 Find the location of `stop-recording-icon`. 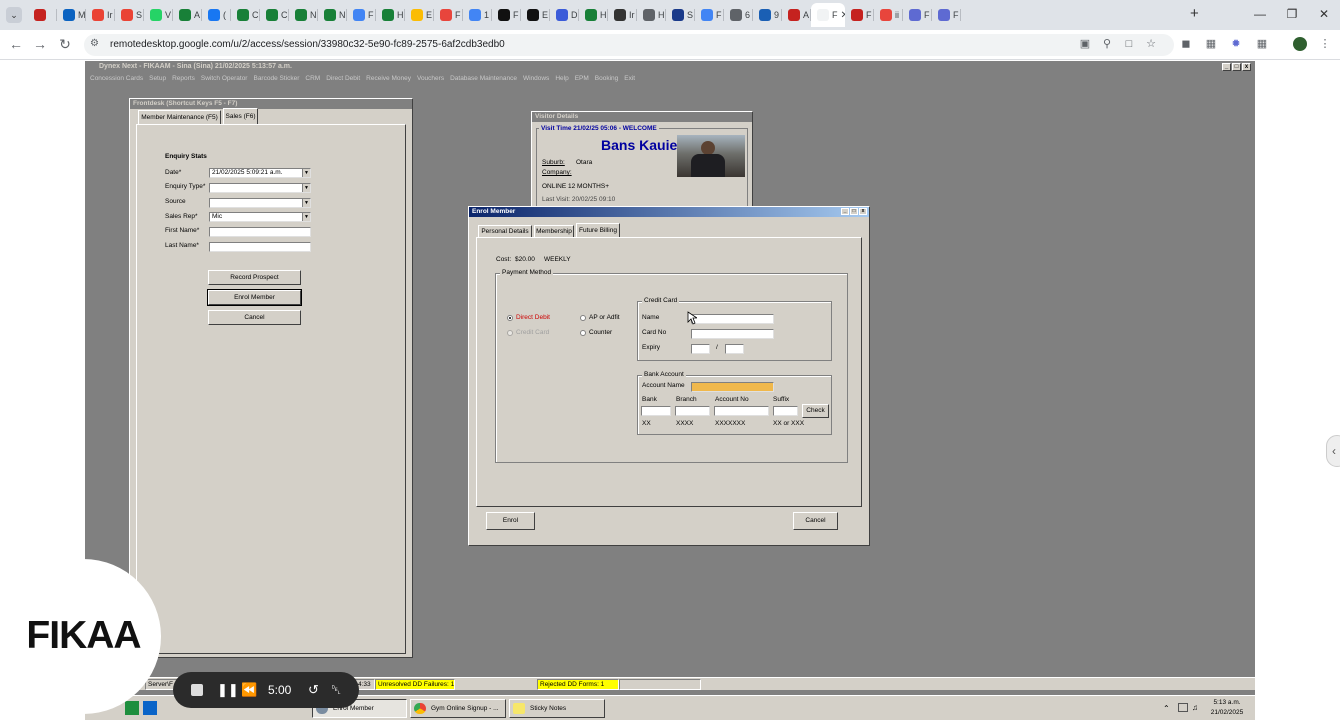

stop-recording-icon is located at coordinates (197, 690).